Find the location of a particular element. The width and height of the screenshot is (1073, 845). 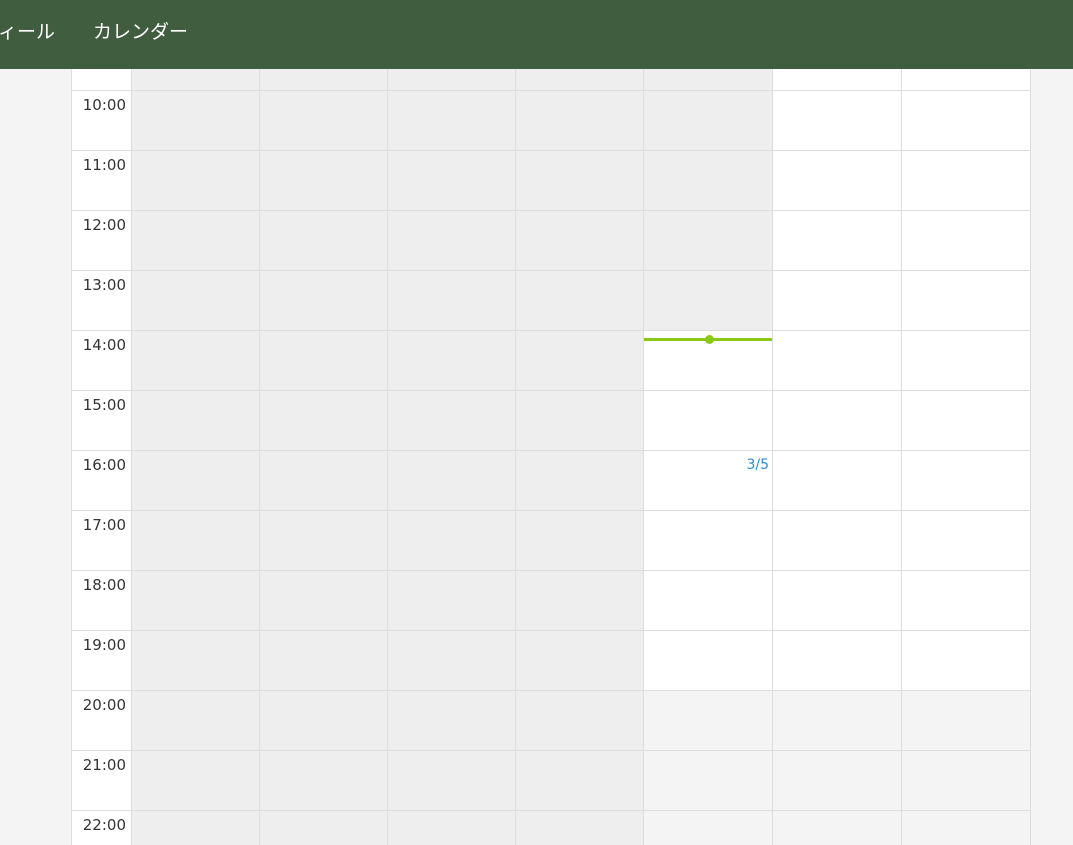

time-label: 17:00 is located at coordinates (104, 525).